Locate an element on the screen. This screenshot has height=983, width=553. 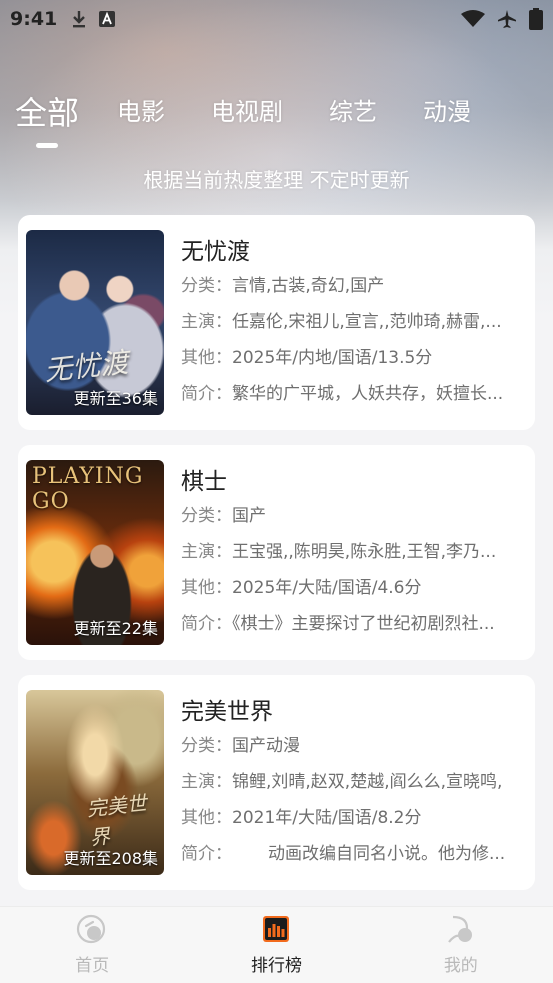
category-value: 国产动漫 is located at coordinates (266, 746).